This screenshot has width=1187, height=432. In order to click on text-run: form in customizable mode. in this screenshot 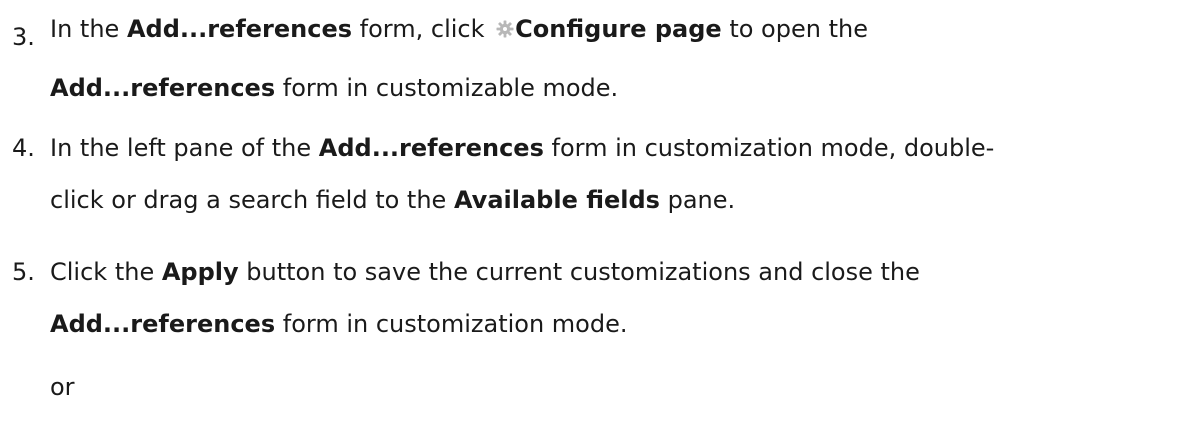, I will do `click(447, 88)`.